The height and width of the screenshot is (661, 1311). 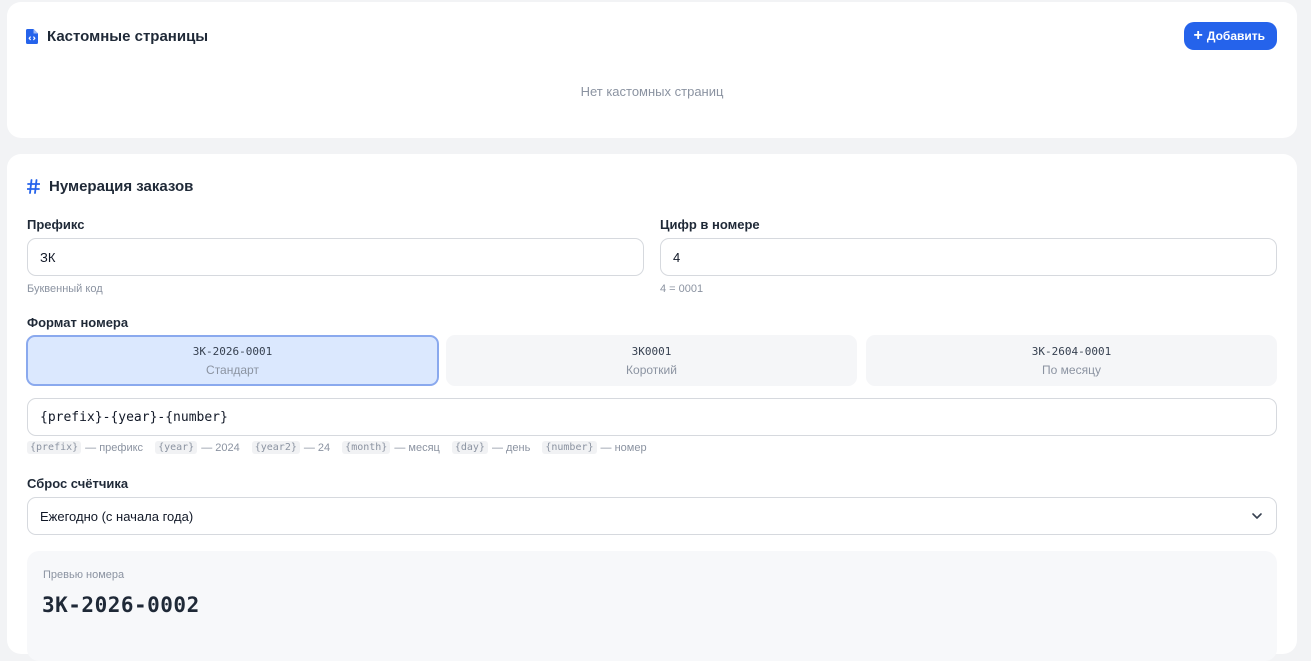 I want to click on format-code: ЗК-2604-0001, so click(x=1071, y=351).